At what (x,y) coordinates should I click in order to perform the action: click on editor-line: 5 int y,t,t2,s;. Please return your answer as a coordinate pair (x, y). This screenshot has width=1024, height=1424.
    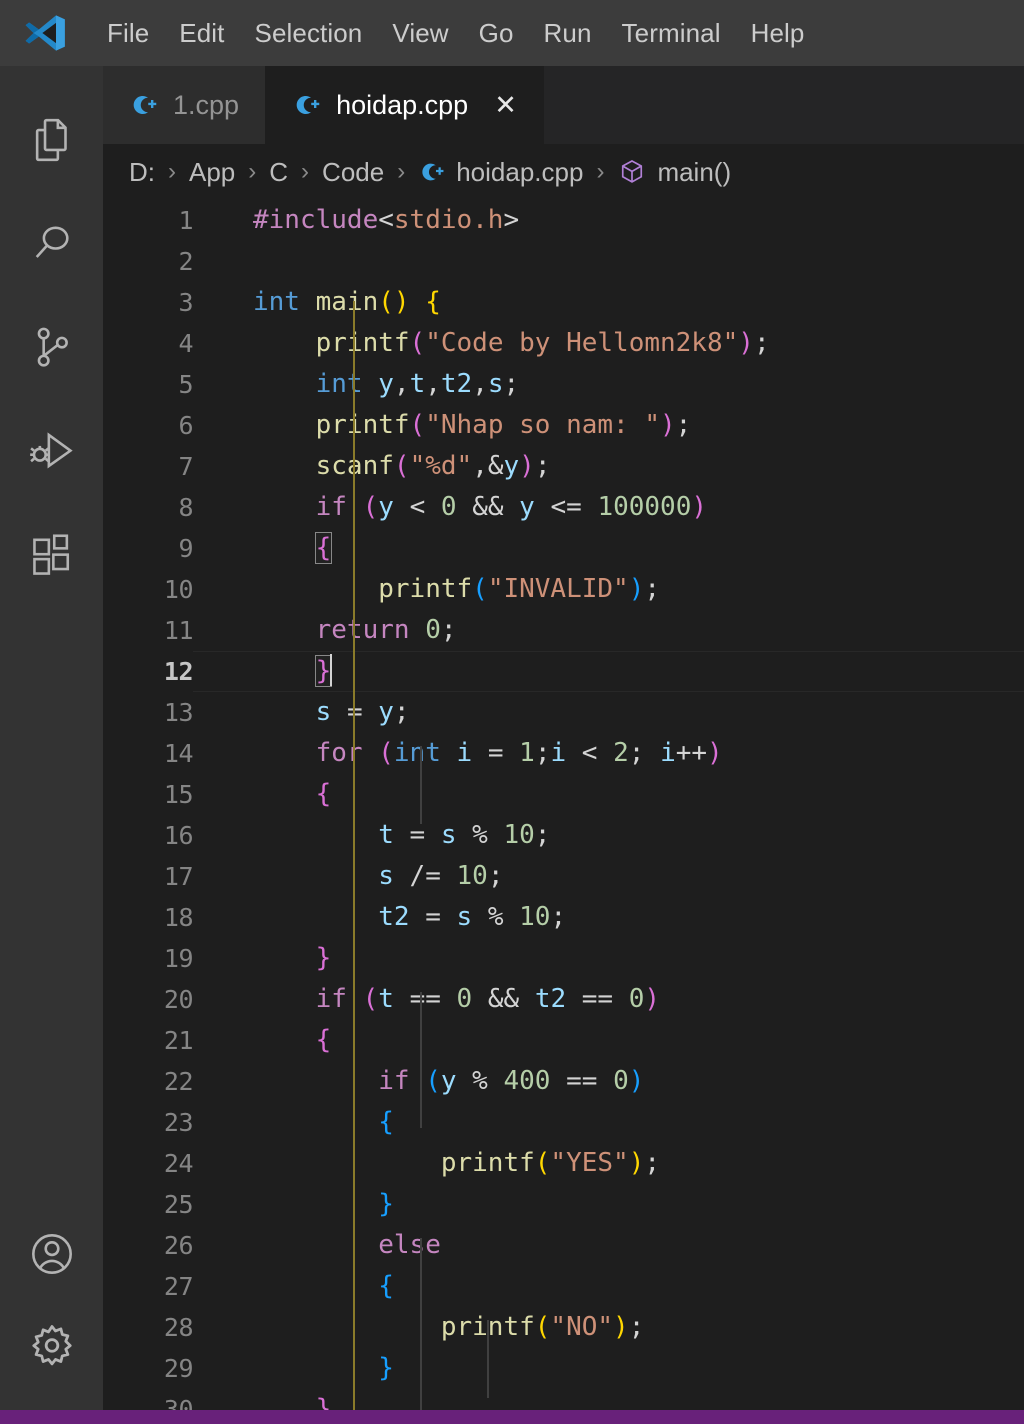
    Looking at the image, I should click on (563, 384).